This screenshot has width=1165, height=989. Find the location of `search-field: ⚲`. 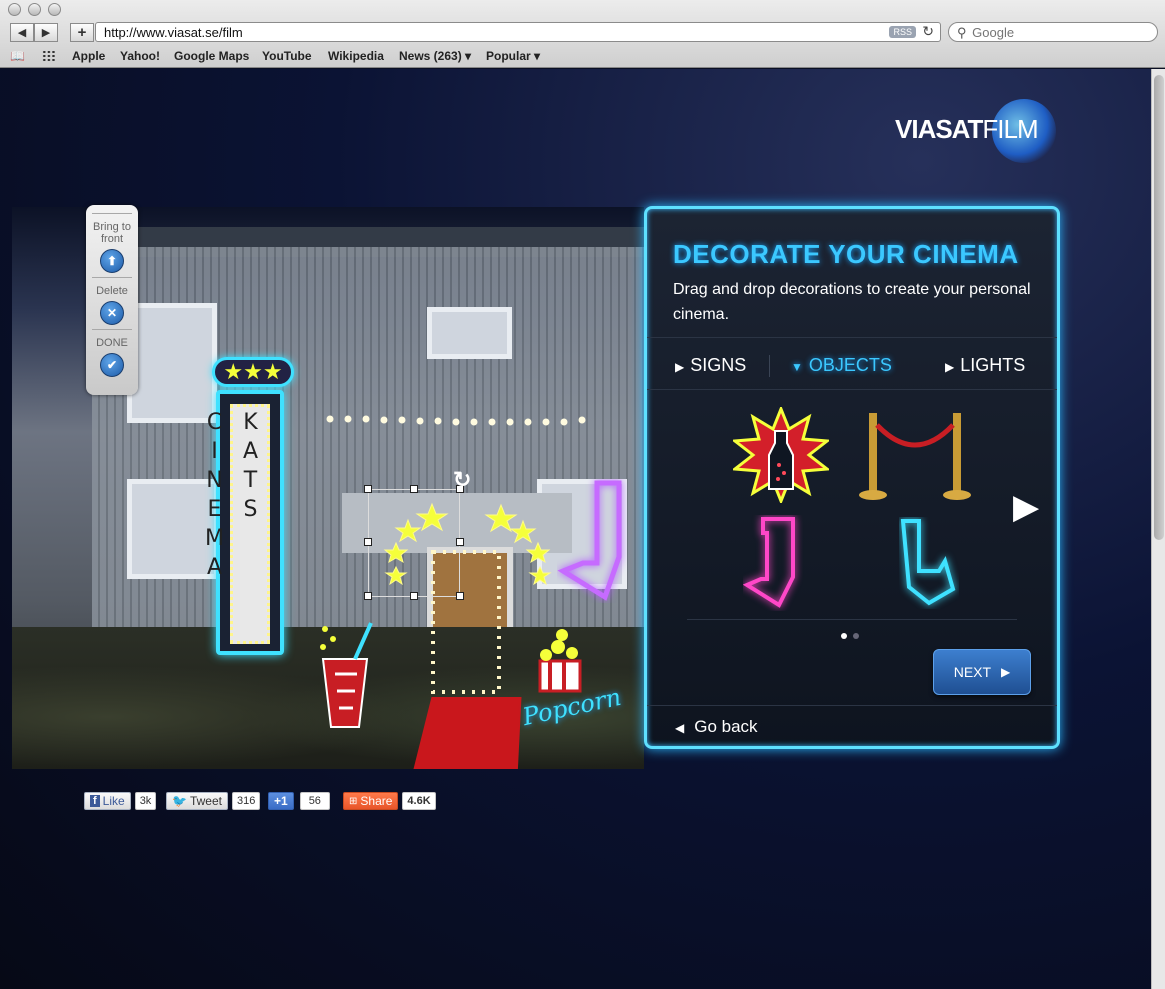

search-field: ⚲ is located at coordinates (1053, 32).